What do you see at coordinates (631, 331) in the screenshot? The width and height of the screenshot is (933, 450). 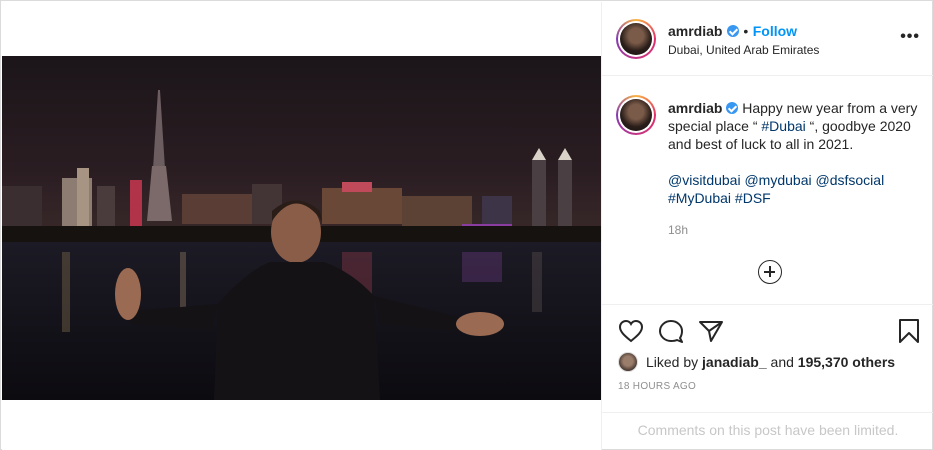 I see `heart-icon` at bounding box center [631, 331].